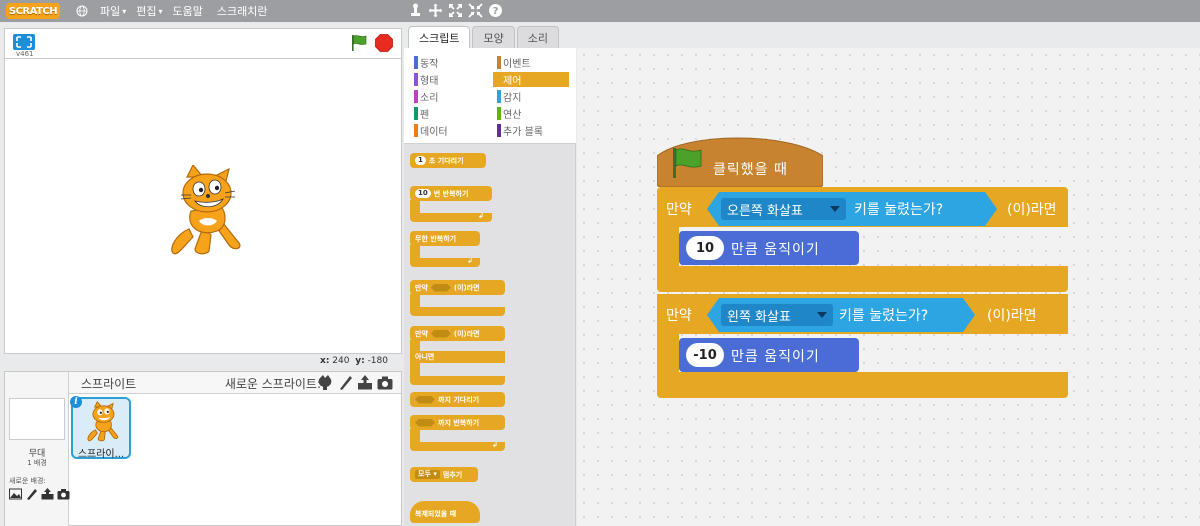  Describe the element at coordinates (783, 209) in the screenshot. I see `key-dropdown-right: 오른쪽 화살표` at that location.